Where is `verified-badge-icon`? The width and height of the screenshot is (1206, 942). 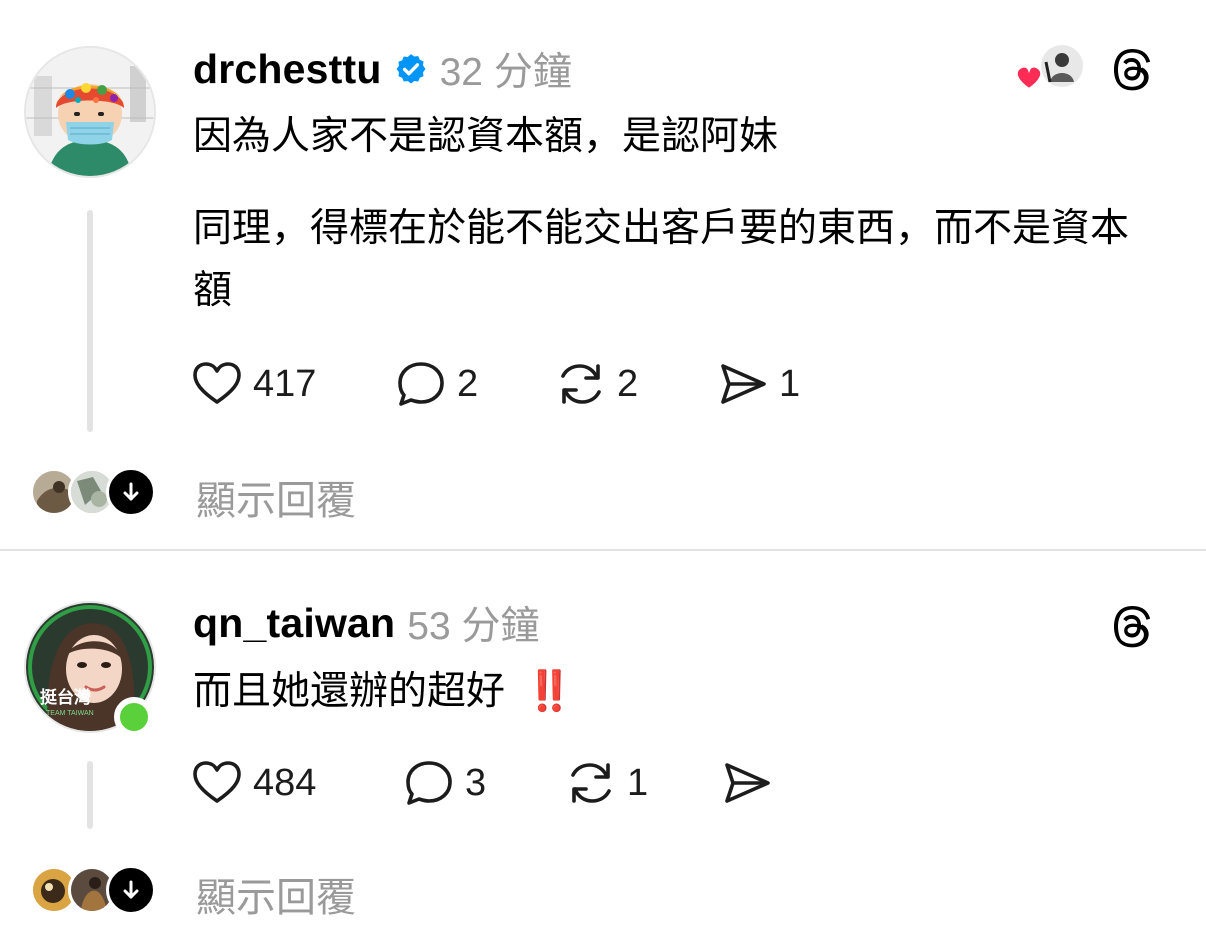 verified-badge-icon is located at coordinates (411, 69).